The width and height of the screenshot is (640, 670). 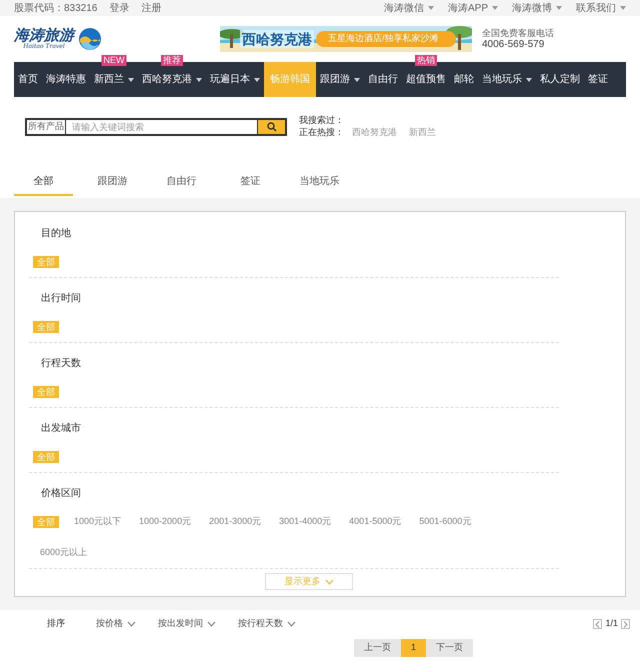 I want to click on logo-text: 海涛旅游, so click(x=44, y=35).